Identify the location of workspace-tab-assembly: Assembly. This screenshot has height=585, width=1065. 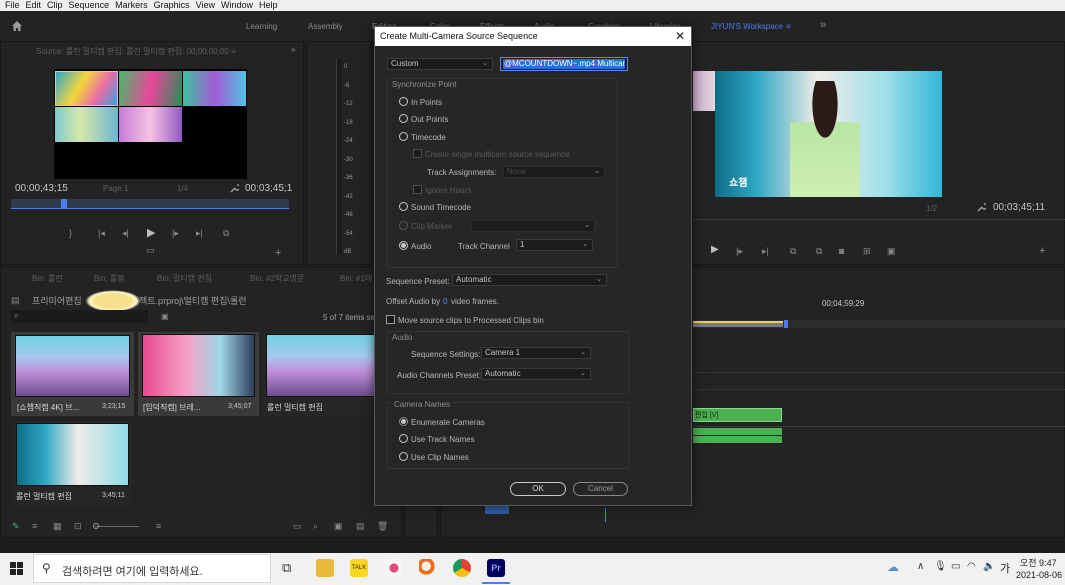
(325, 26).